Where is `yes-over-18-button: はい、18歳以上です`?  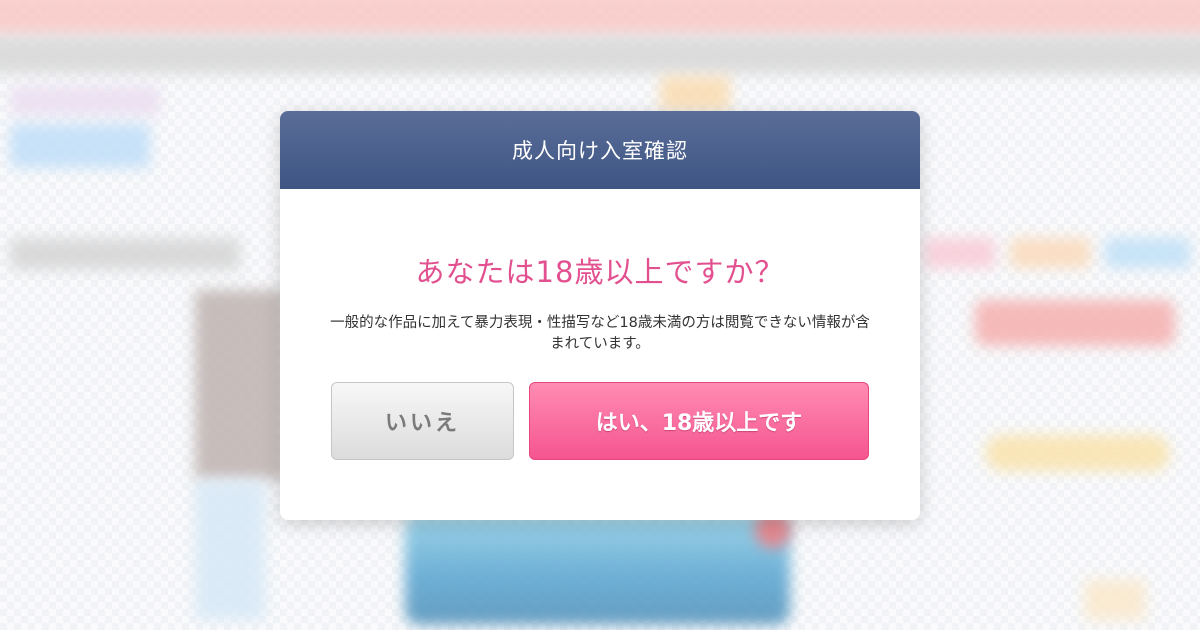 yes-over-18-button: はい、18歳以上です is located at coordinates (699, 421).